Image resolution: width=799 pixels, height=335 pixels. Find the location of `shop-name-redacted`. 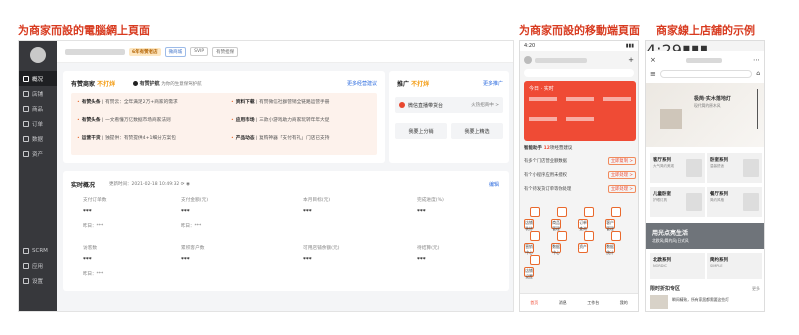

shop-name-redacted is located at coordinates (95, 51).